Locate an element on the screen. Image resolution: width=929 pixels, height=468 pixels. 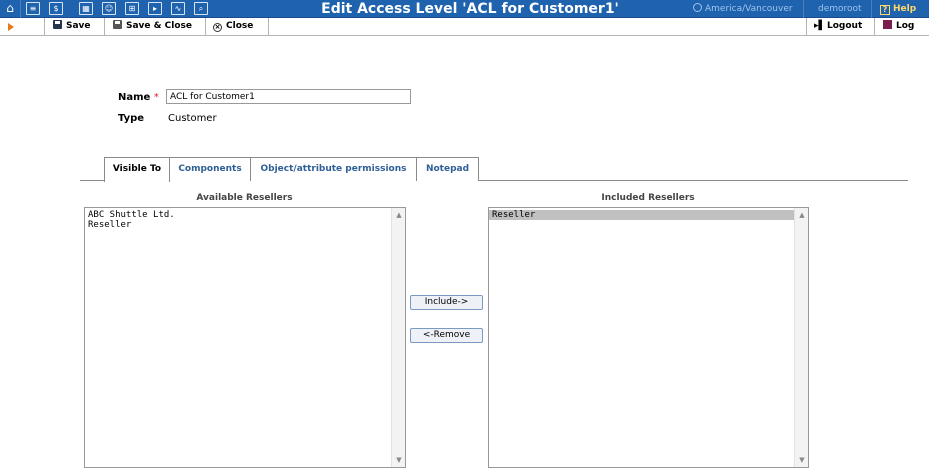
help-link: ? Help is located at coordinates (898, 9).